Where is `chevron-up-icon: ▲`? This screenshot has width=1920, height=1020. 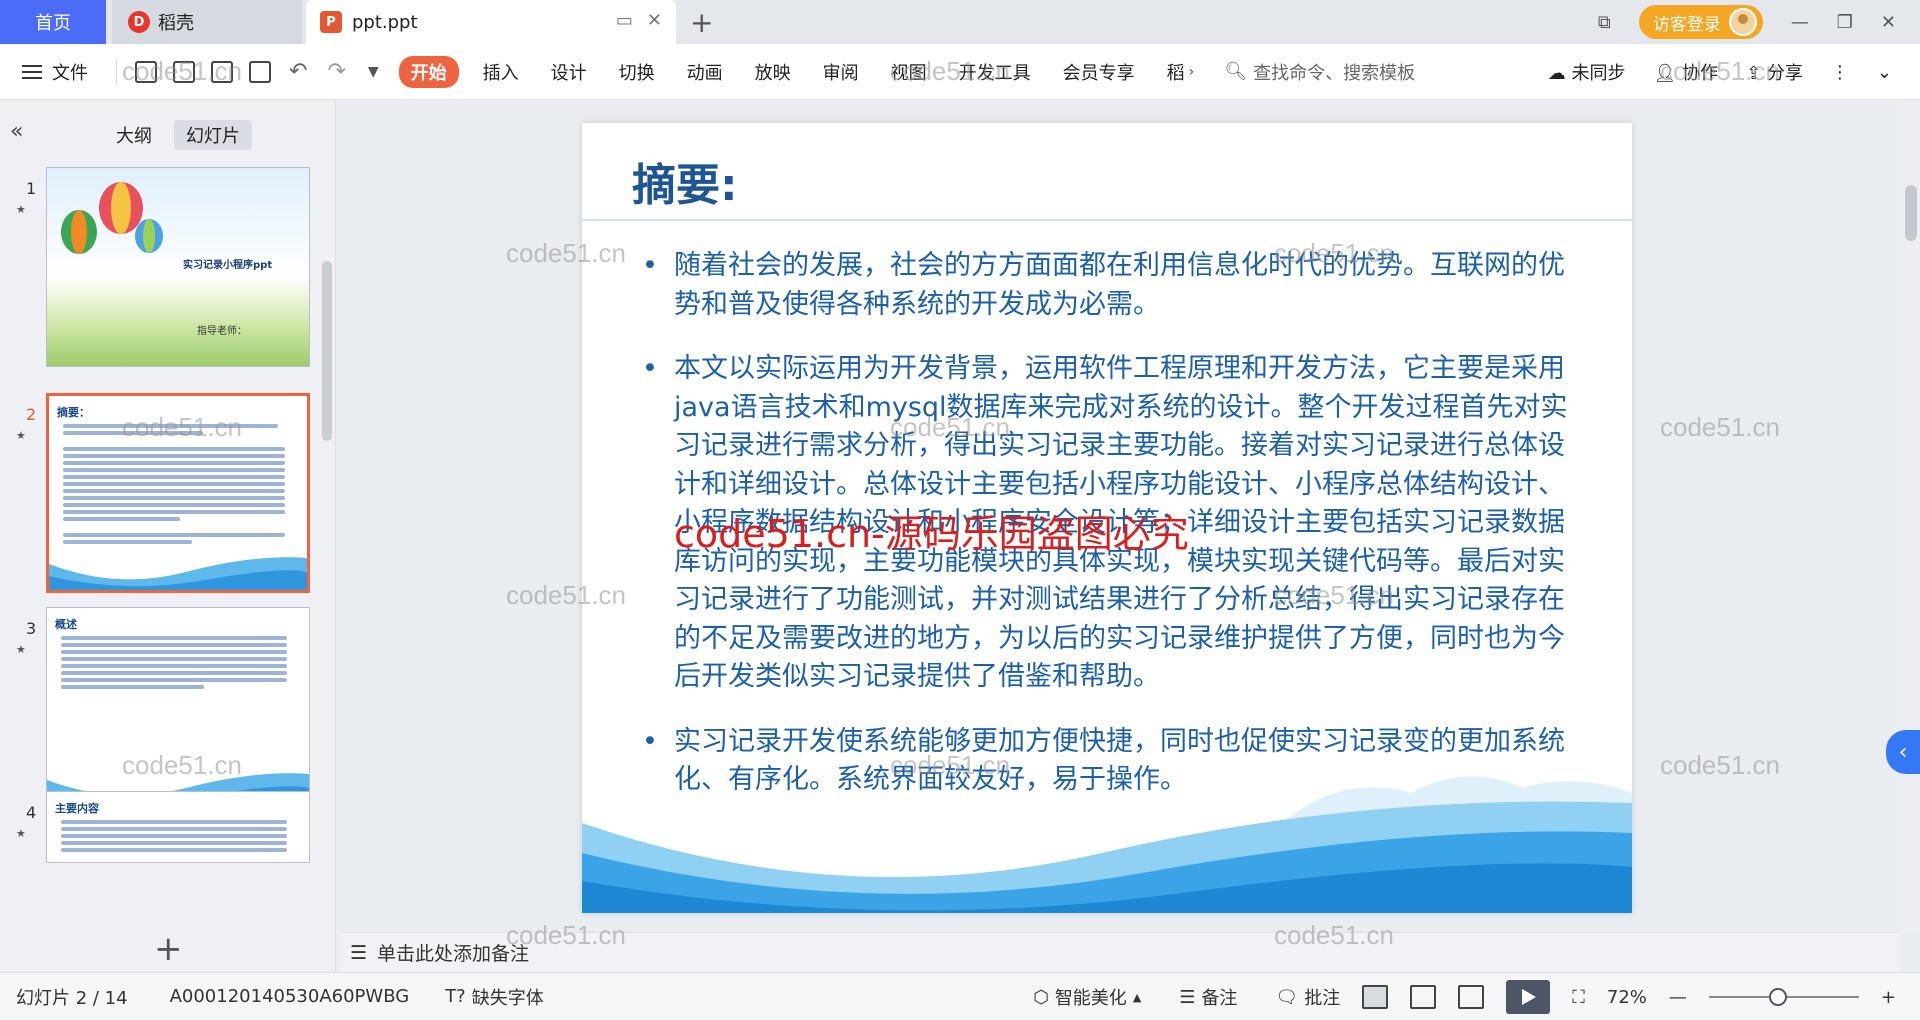 chevron-up-icon: ▲ is located at coordinates (1137, 997).